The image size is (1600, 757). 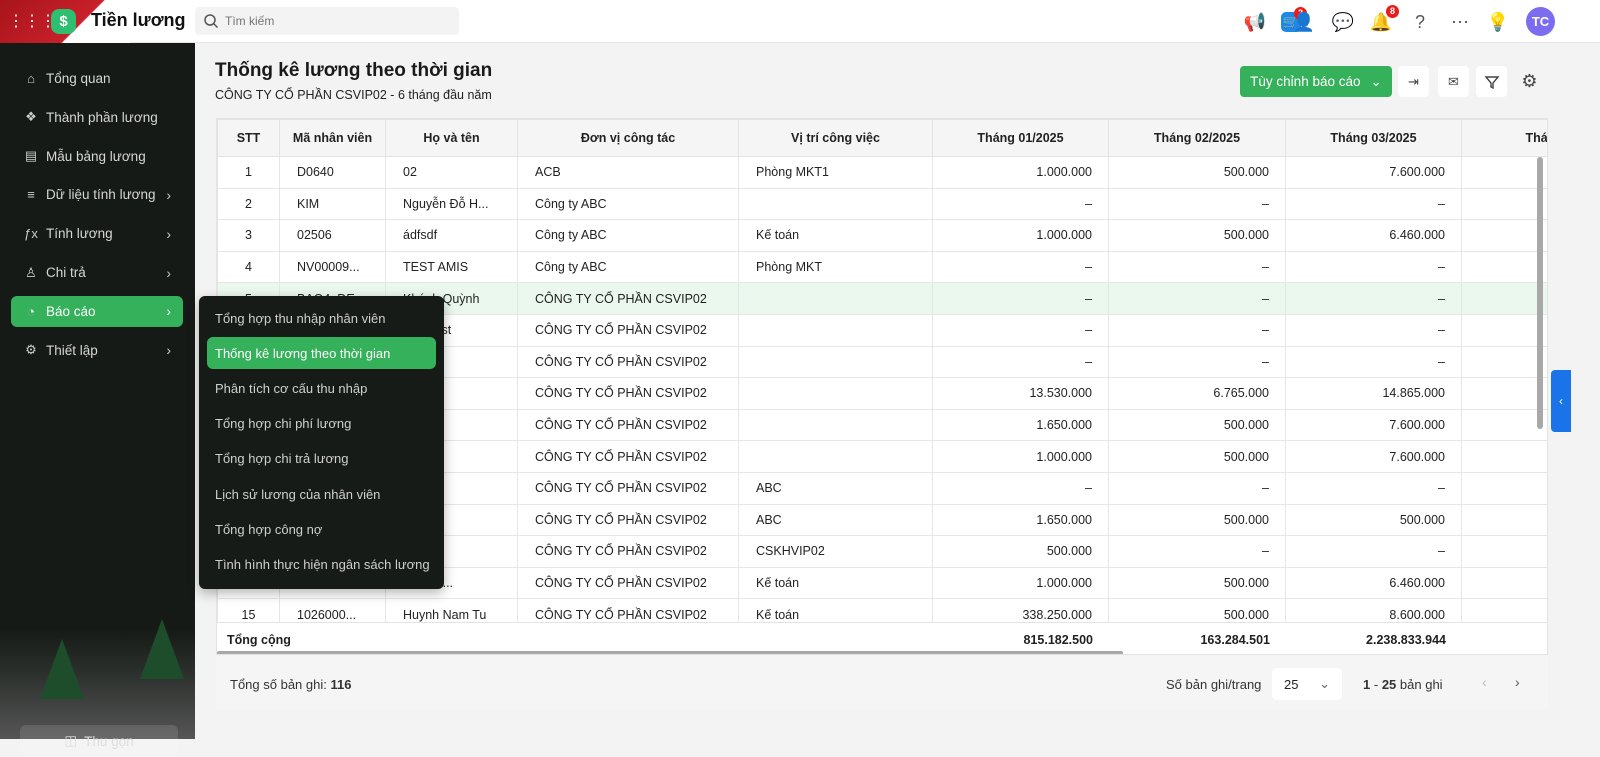 I want to click on submenu-item: Phân tích cơ cấu thu nhập, so click(x=321, y=388).